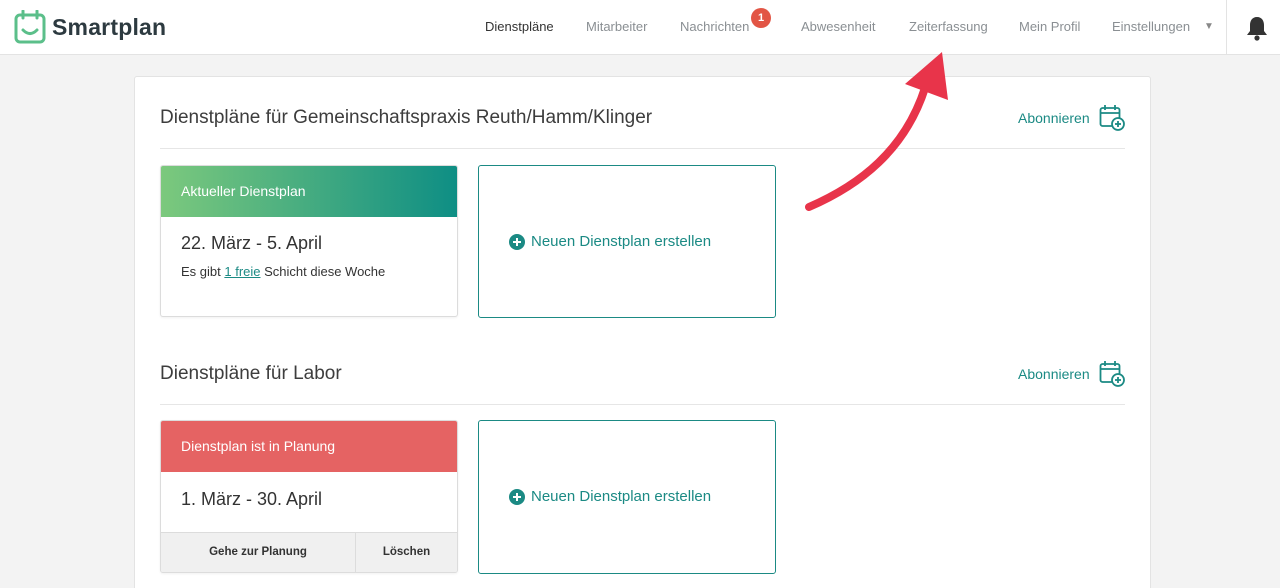  Describe the element at coordinates (1226, 27) in the screenshot. I see `nav-separator` at that location.